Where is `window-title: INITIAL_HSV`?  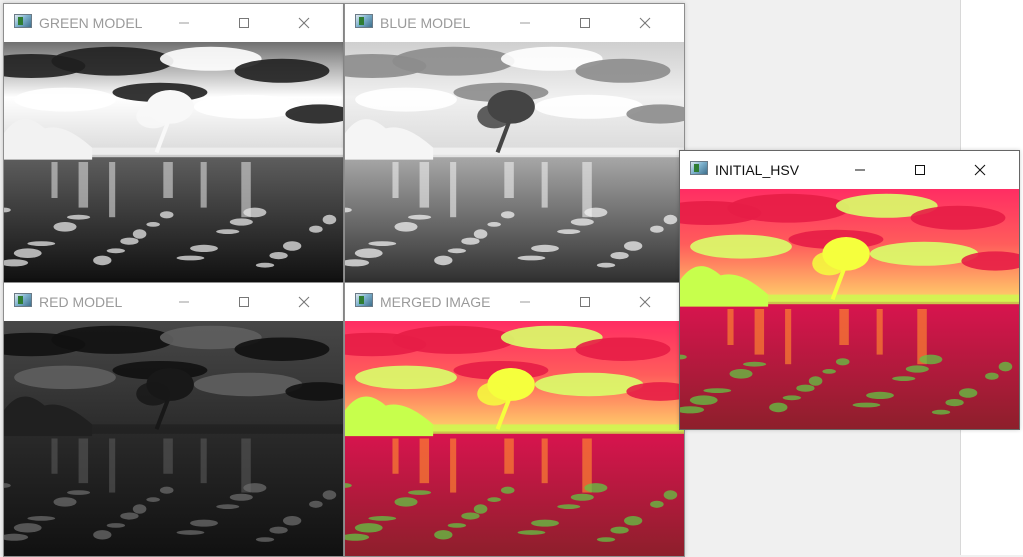
window-title: INITIAL_HSV is located at coordinates (757, 170).